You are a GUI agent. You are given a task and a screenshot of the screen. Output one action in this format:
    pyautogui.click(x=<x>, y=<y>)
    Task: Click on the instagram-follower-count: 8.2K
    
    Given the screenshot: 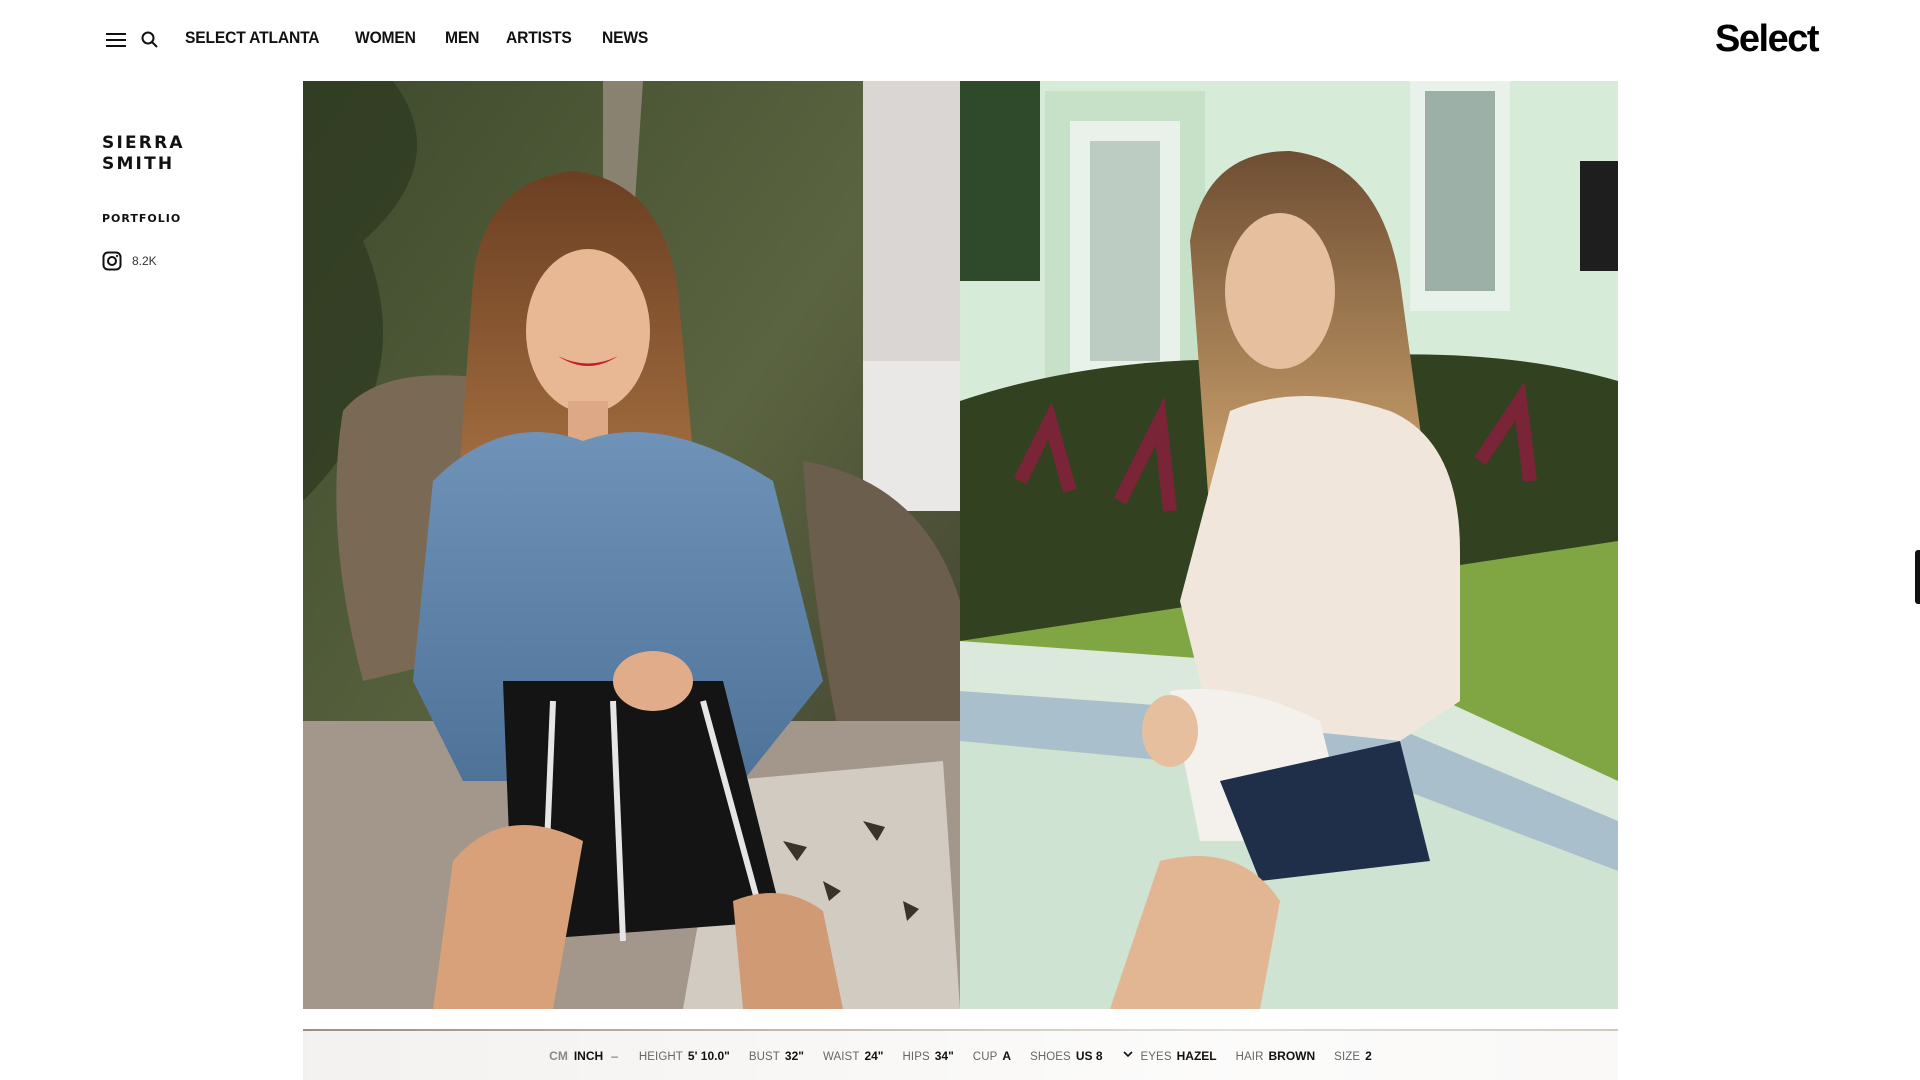 What is the action you would take?
    pyautogui.click(x=144, y=261)
    